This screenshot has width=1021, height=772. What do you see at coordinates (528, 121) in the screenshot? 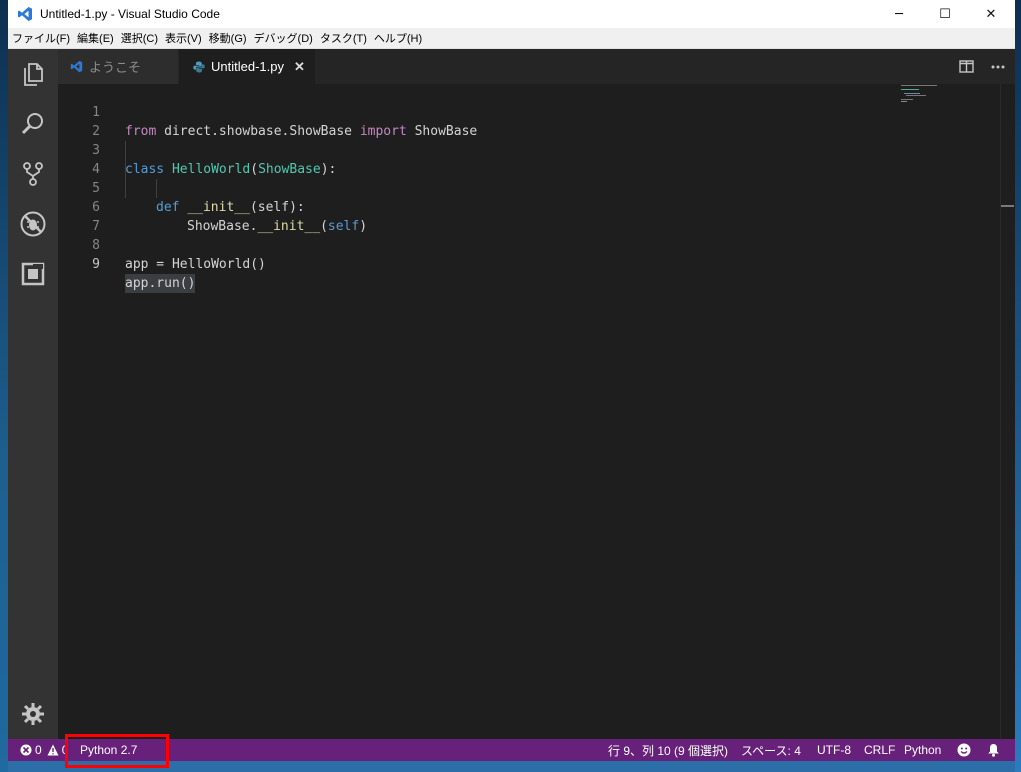
I see `code-line: 2` at bounding box center [528, 121].